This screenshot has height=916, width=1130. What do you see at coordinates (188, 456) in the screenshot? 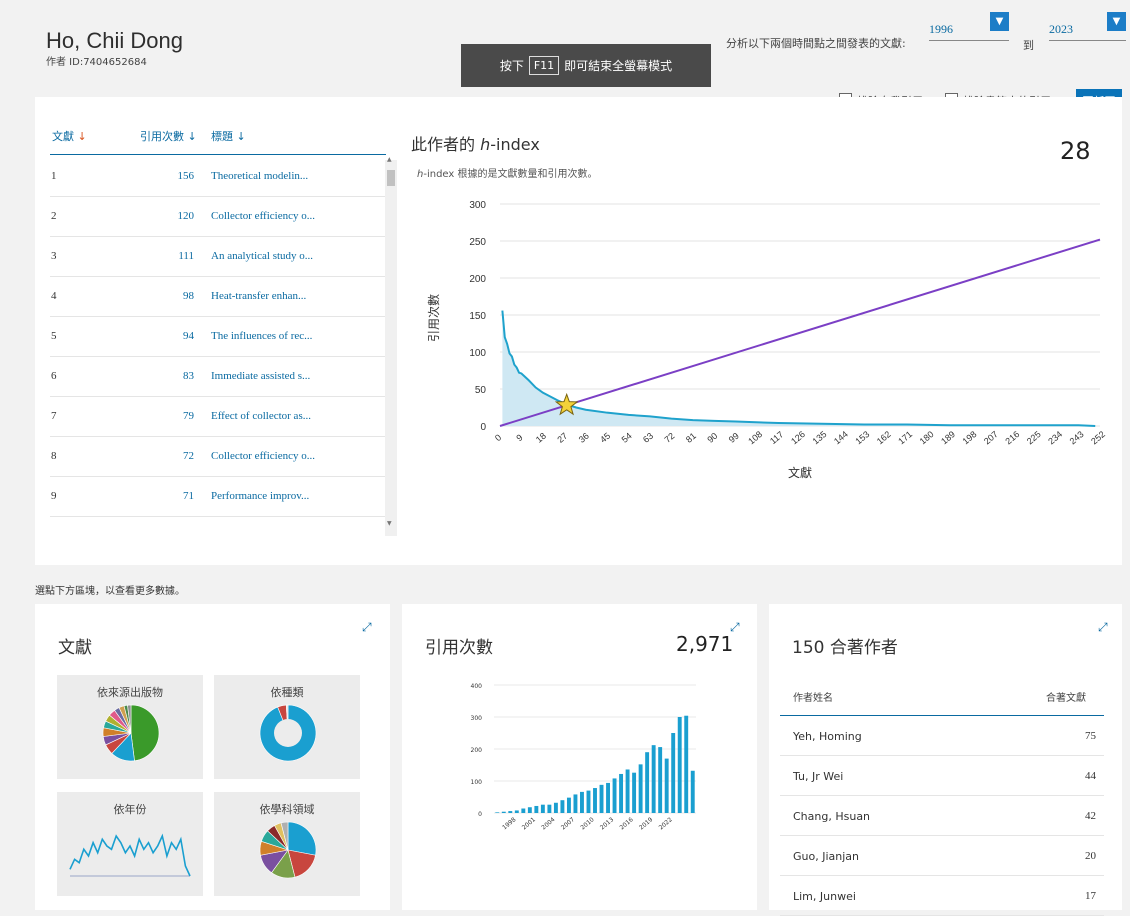
I see `row-citations: 72` at bounding box center [188, 456].